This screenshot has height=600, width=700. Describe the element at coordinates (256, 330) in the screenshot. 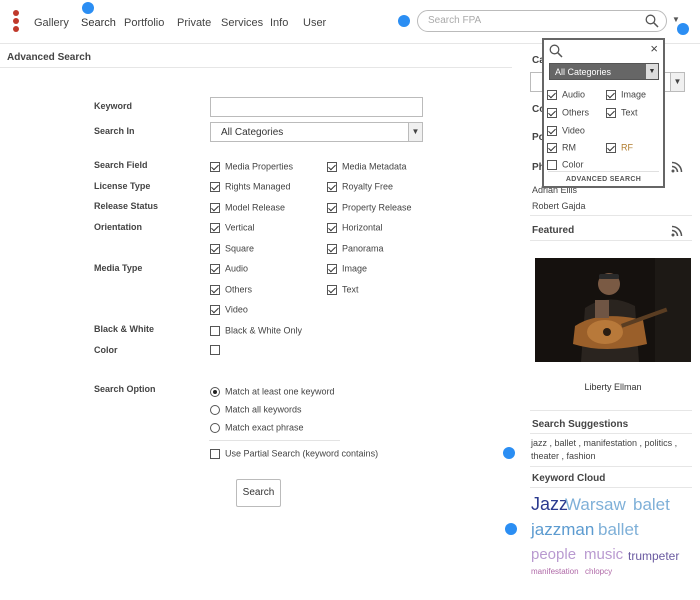

I see `checkbox-black-white-only: Black & White Only` at that location.